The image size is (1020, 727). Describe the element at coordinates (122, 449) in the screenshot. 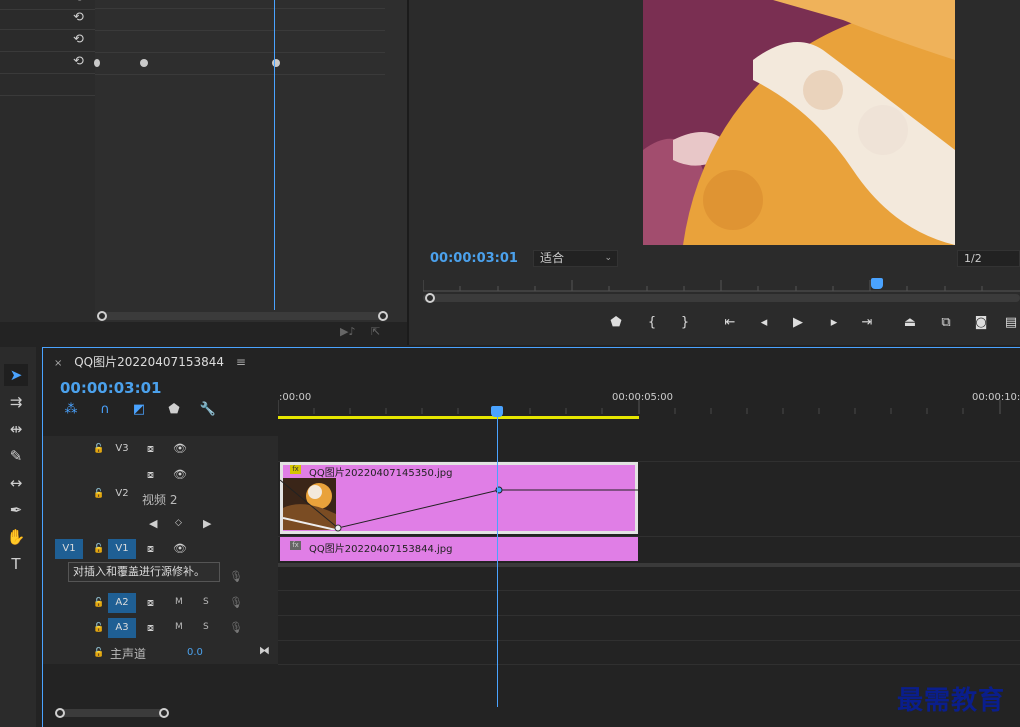

I see `track-label-v3: V3` at that location.